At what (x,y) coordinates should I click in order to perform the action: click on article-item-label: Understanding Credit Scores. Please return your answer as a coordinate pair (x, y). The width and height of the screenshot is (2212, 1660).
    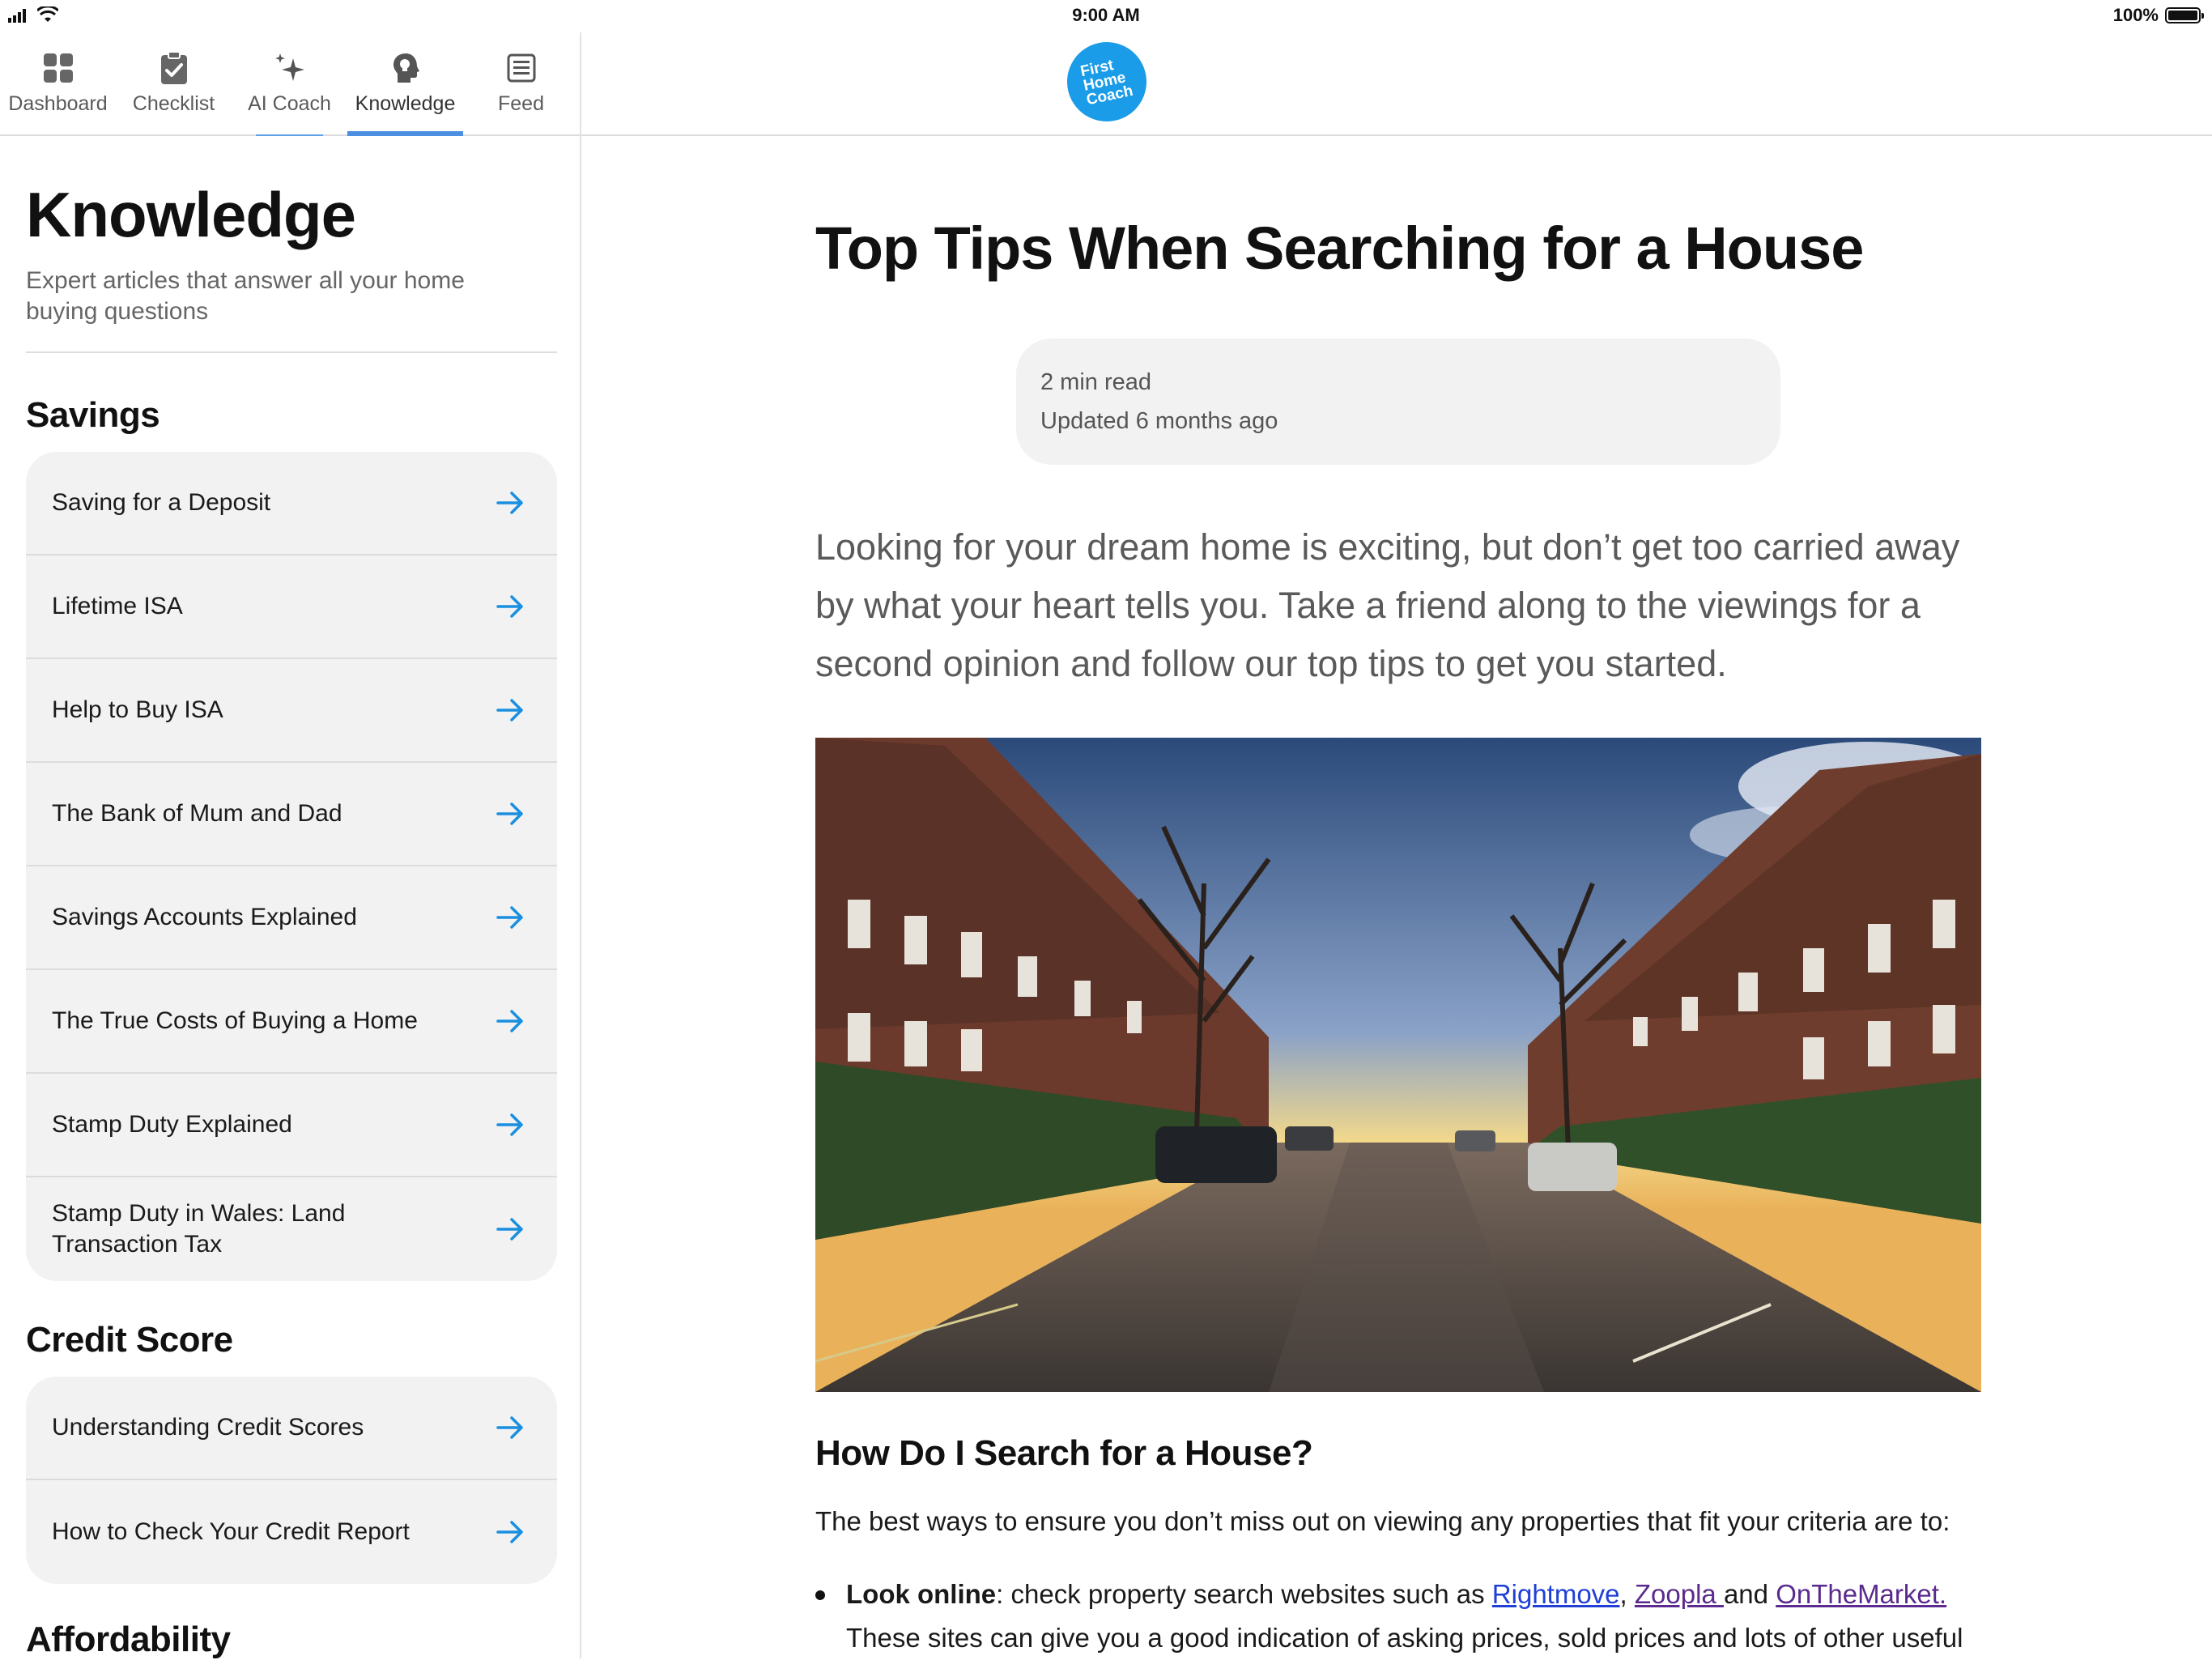
    Looking at the image, I should click on (208, 1428).